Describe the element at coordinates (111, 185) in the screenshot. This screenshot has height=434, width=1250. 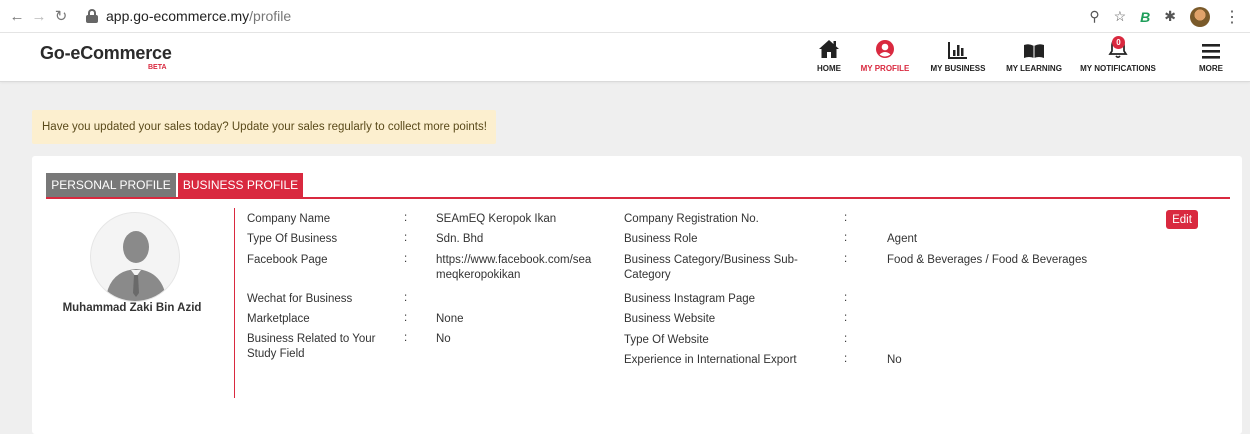
I see `tab-personal-profile: PERSONAL PROFILE` at that location.